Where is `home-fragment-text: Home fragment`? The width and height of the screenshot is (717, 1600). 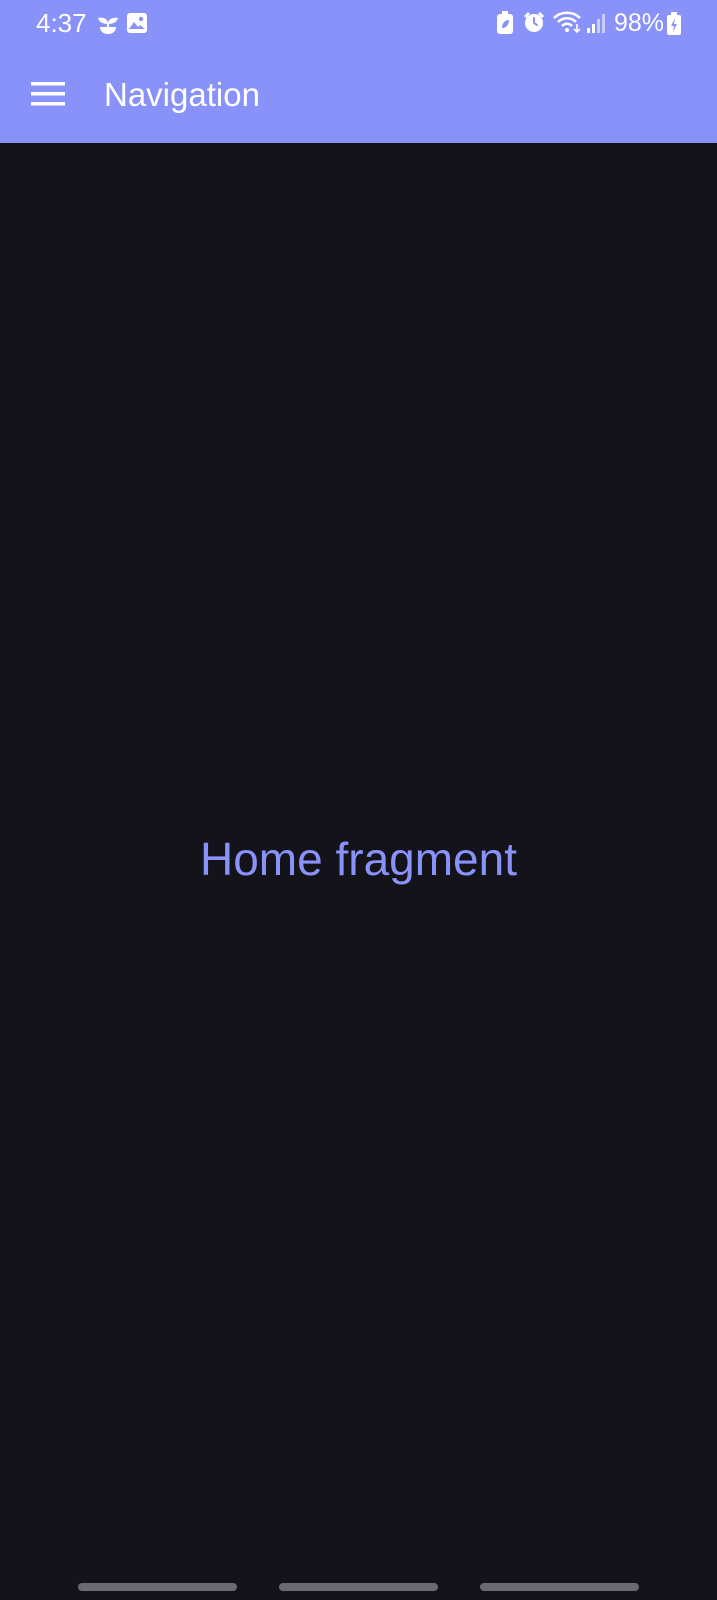
home-fragment-text: Home fragment is located at coordinates (358, 859).